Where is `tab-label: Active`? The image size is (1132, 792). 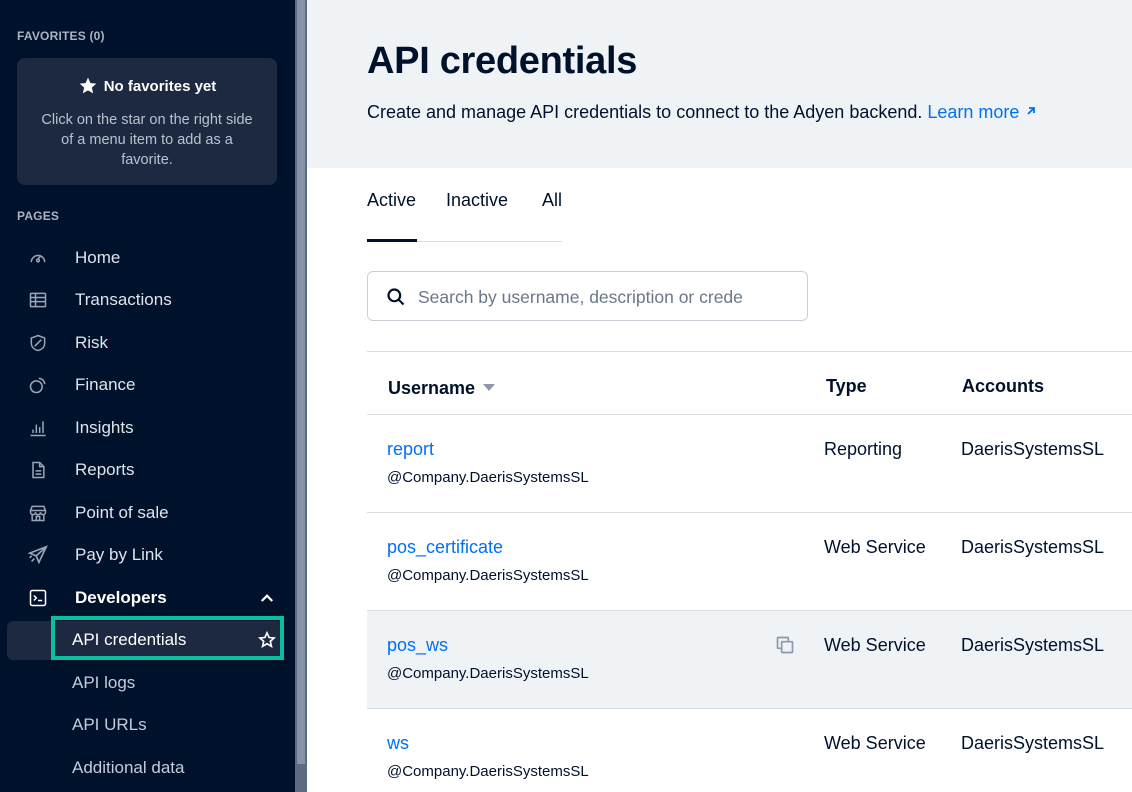
tab-label: Active is located at coordinates (392, 200).